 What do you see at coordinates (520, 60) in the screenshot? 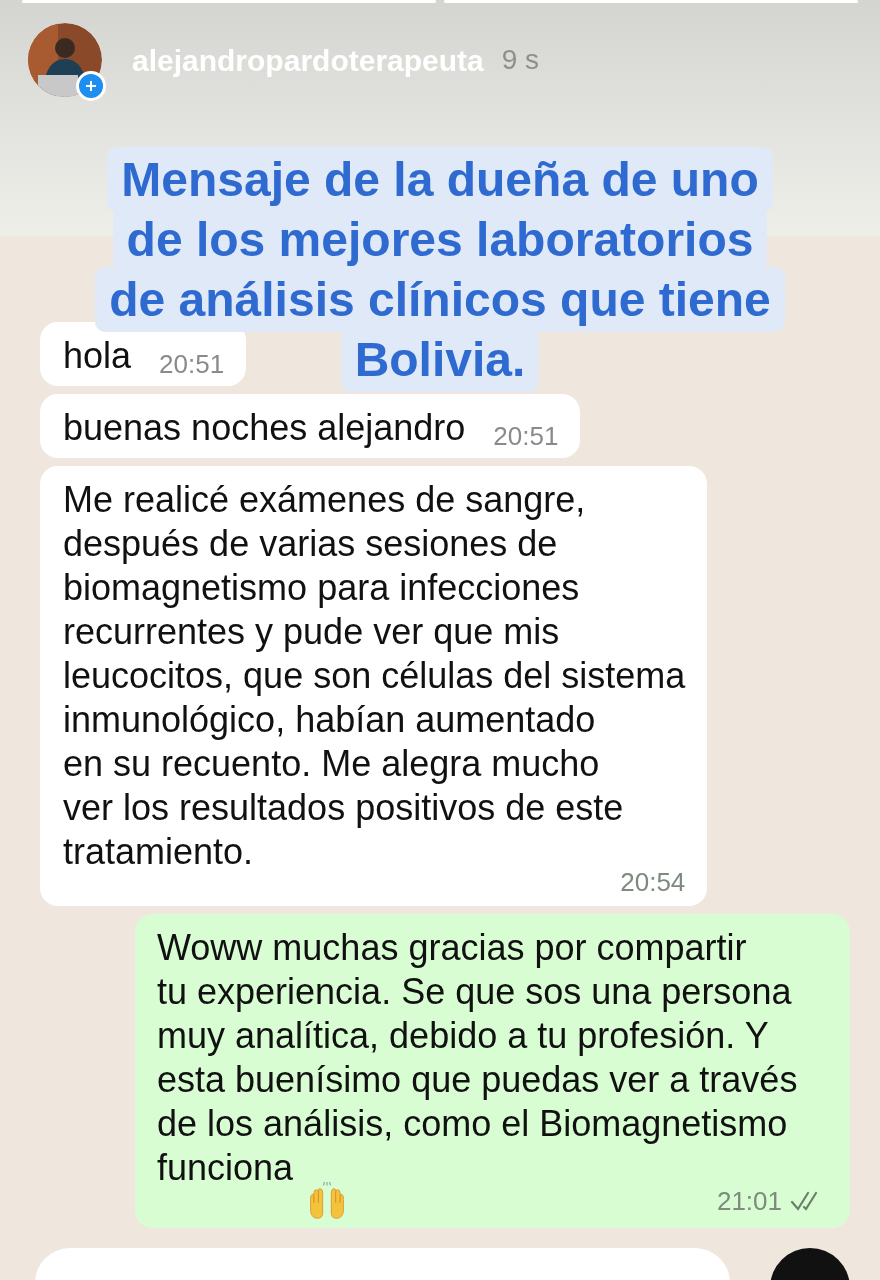
I see `post-time: 9 s` at bounding box center [520, 60].